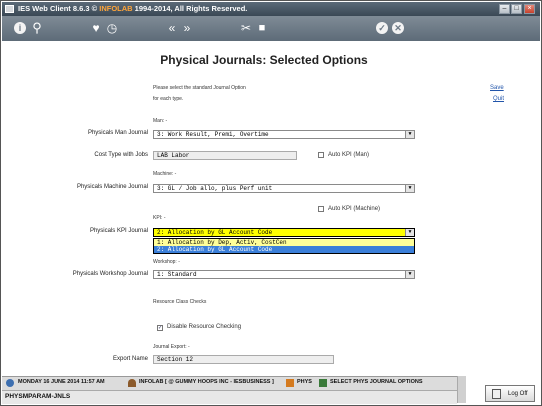 The width and height of the screenshot is (542, 406). I want to click on tools-icon: ✂, so click(246, 28).